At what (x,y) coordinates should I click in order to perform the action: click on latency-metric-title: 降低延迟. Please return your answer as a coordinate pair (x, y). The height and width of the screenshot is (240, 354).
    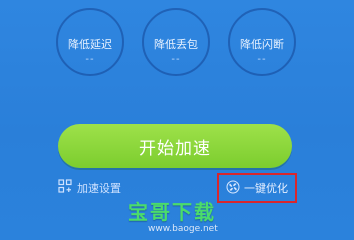
    Looking at the image, I should click on (90, 44).